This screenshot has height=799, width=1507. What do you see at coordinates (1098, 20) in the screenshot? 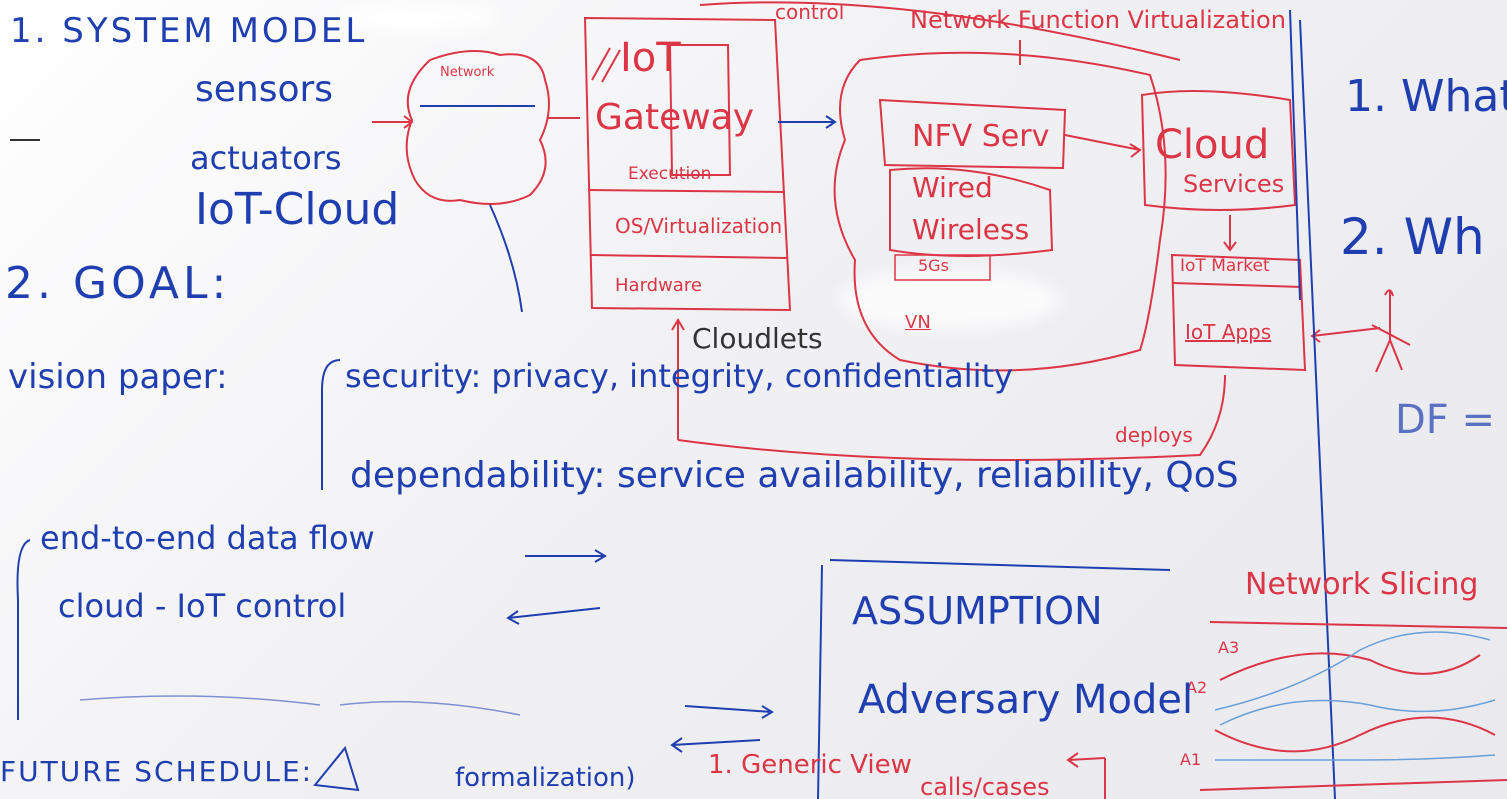
I see `nfv-title: Network Function Virtualization` at bounding box center [1098, 20].